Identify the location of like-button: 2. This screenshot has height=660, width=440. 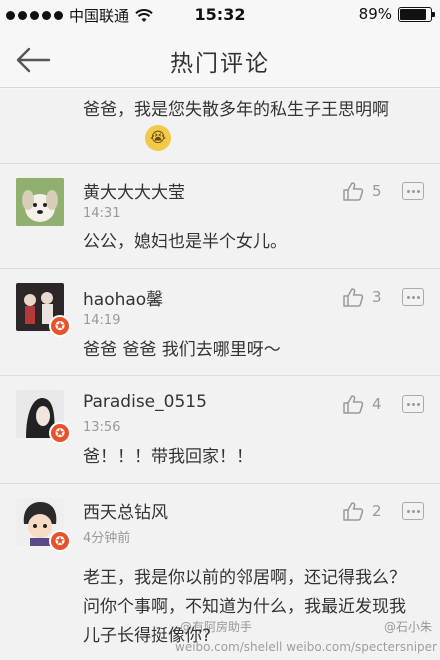
(362, 511).